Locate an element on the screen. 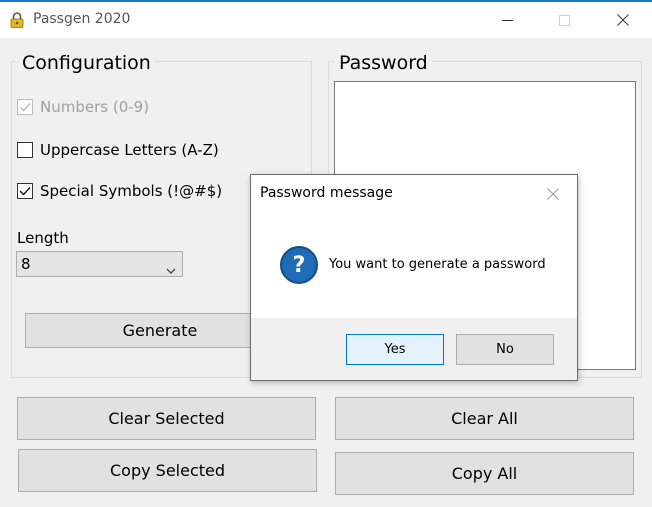  copy-all-button: Copy All is located at coordinates (484, 473).